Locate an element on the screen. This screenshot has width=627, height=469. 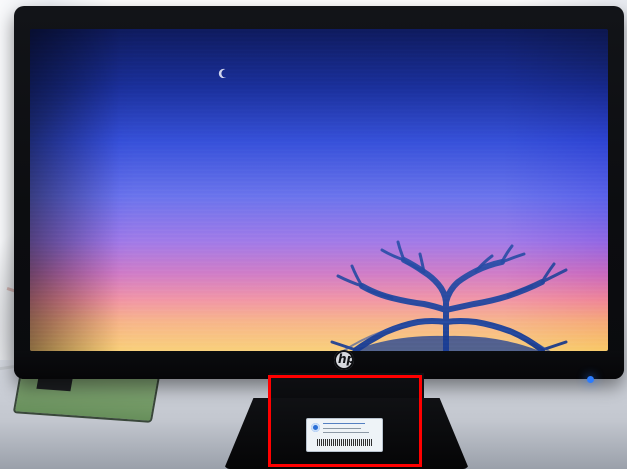
hp-logo-text: hp is located at coordinates (347, 359).